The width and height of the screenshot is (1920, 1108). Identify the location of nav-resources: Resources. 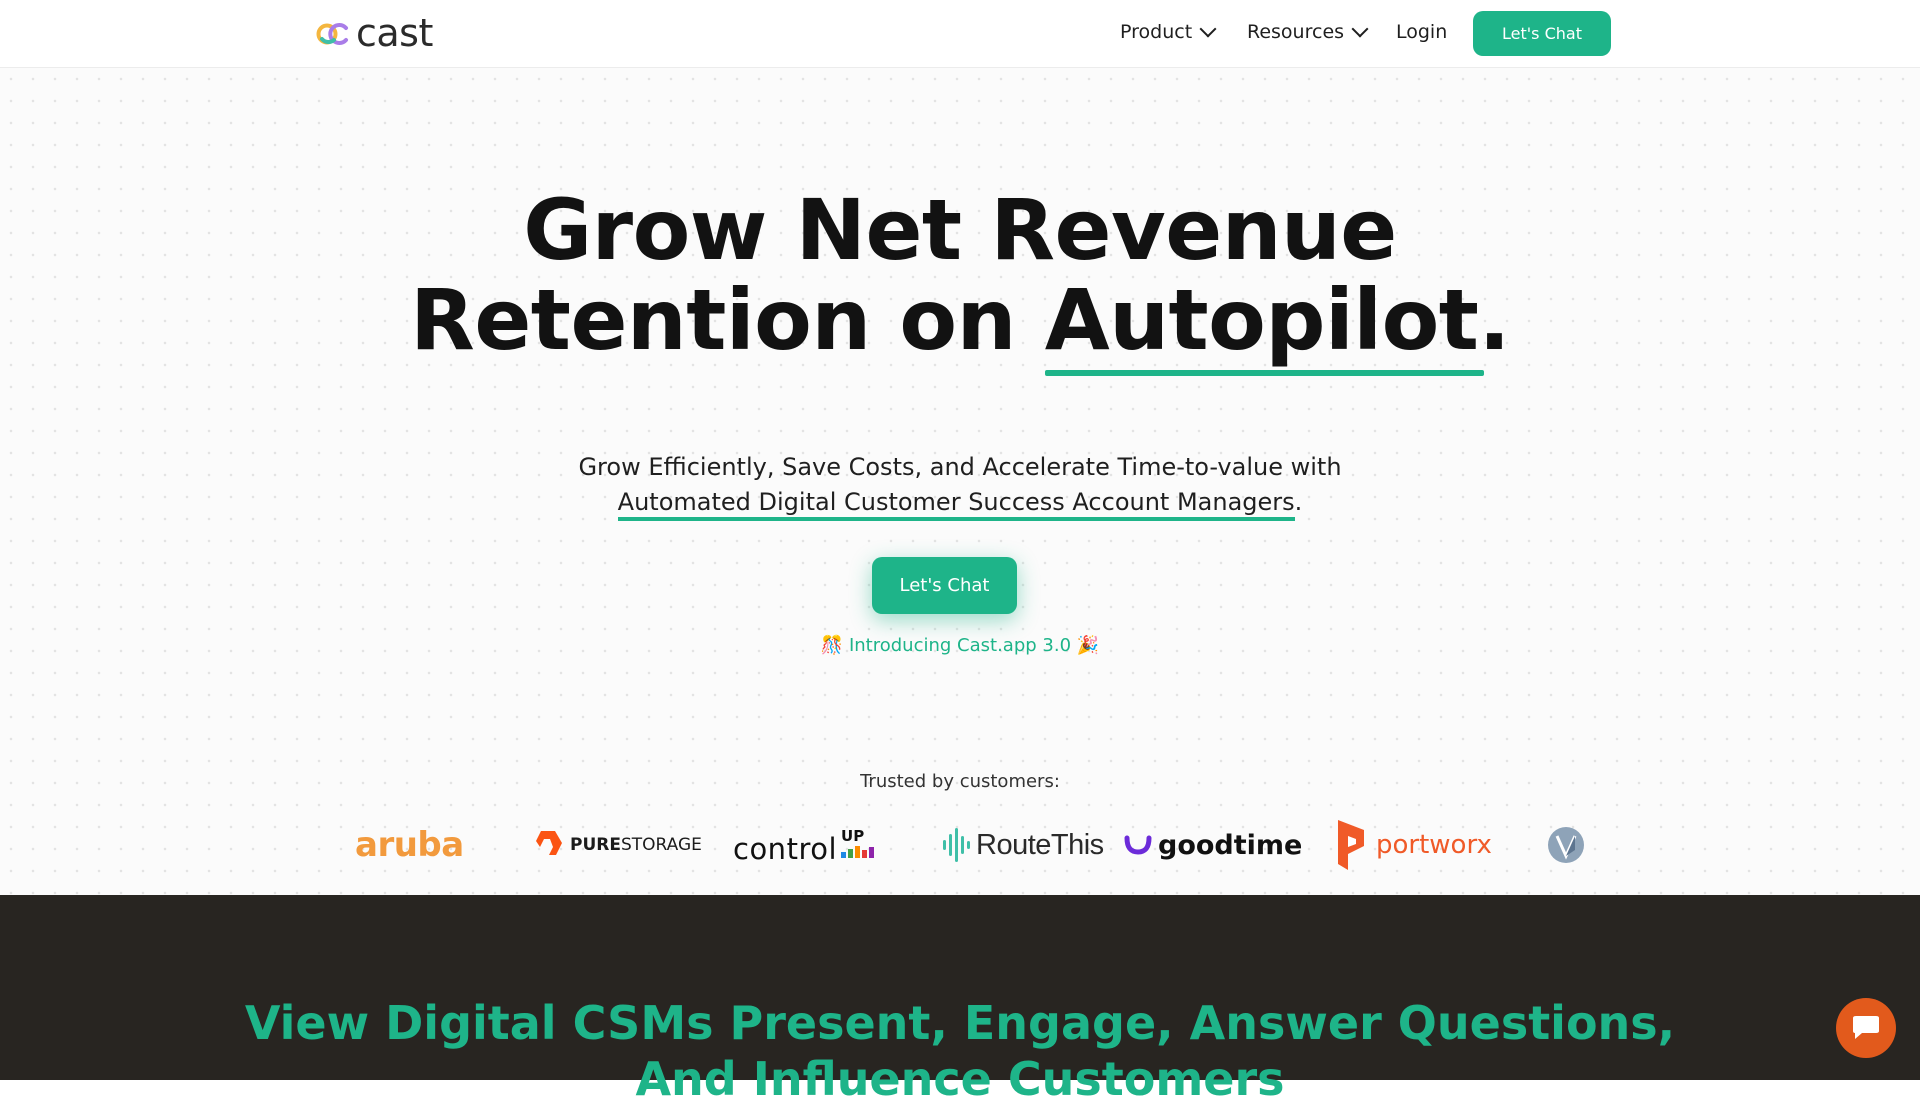
(1308, 31).